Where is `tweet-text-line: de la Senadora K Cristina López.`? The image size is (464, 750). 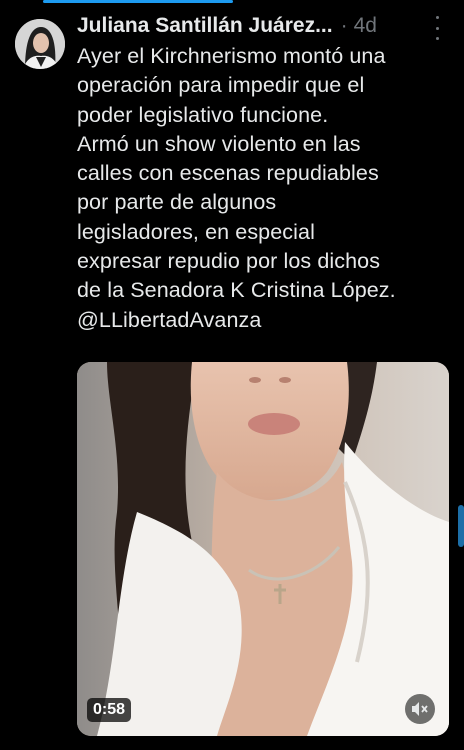
tweet-text-line: de la Senadora K Cristina López. is located at coordinates (236, 290).